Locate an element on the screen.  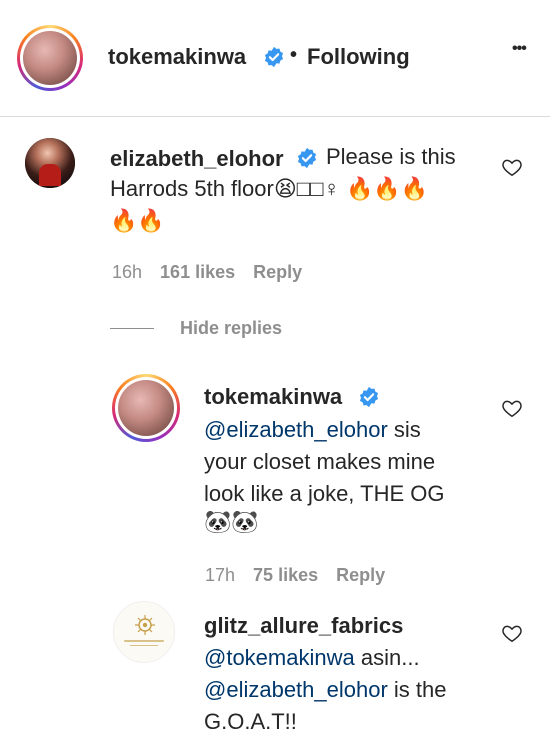
comment-time: 16h is located at coordinates (127, 272).